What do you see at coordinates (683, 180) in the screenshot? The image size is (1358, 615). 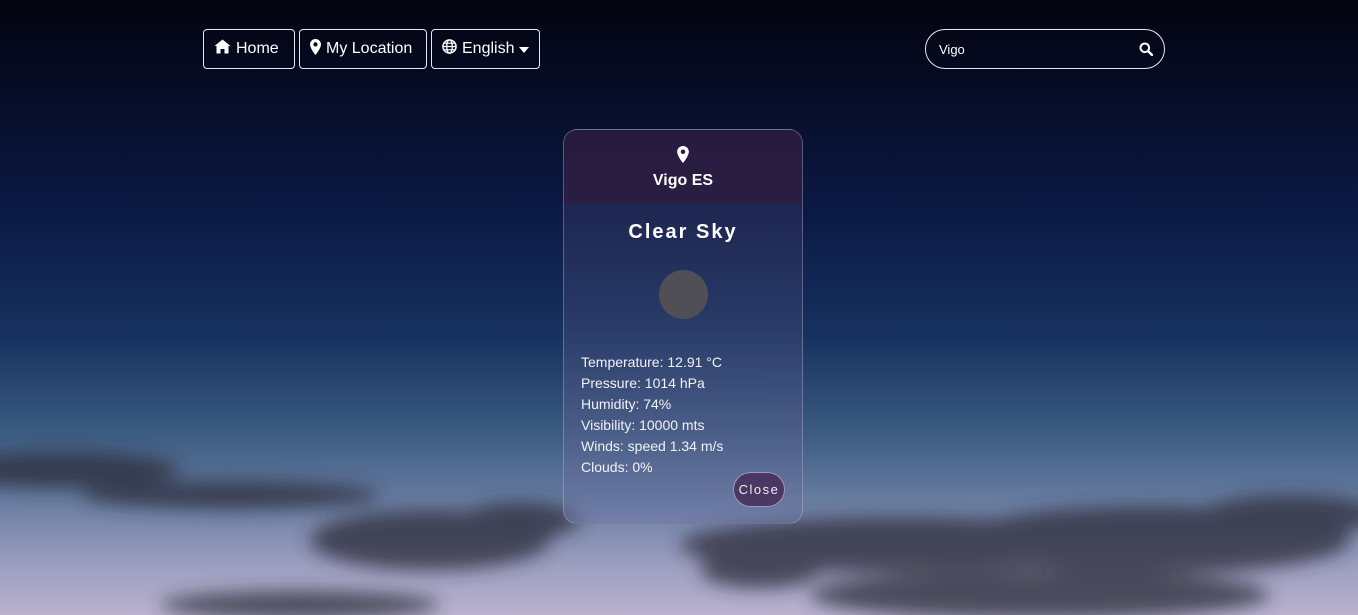 I see `city-name: Vigo ES` at bounding box center [683, 180].